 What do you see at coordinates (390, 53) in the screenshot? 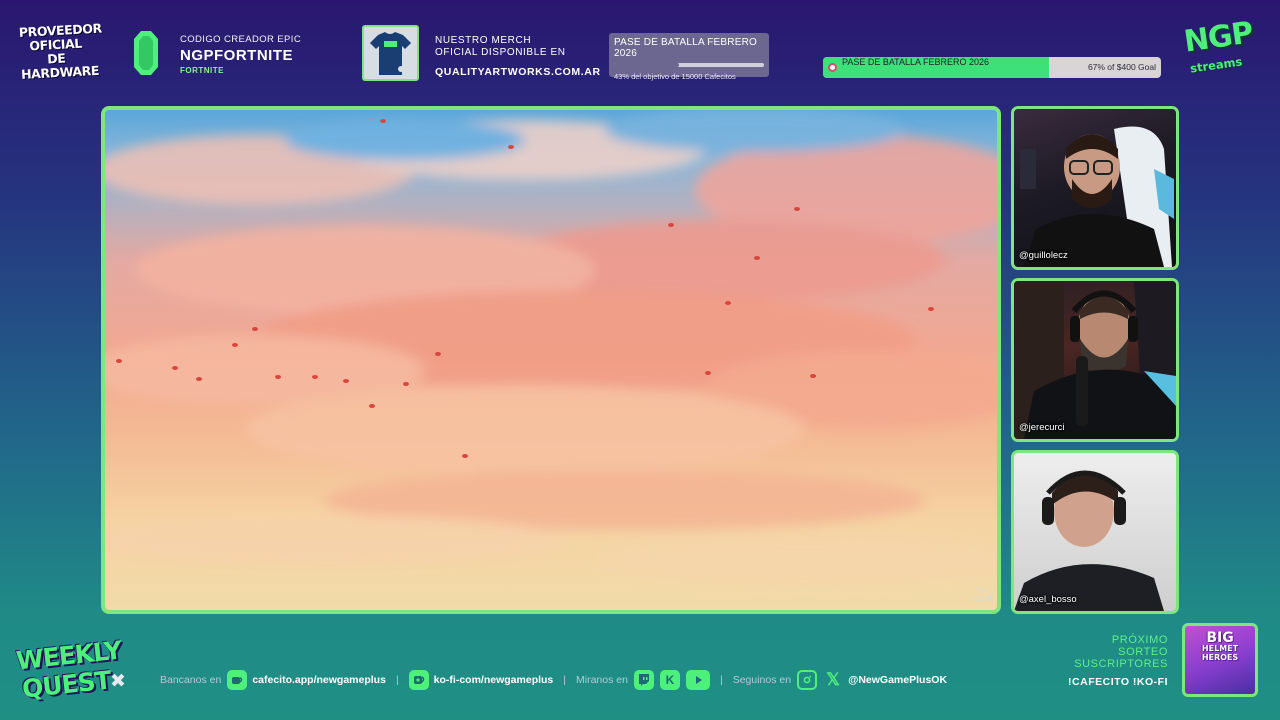
I see `merch-shirt-image` at bounding box center [390, 53].